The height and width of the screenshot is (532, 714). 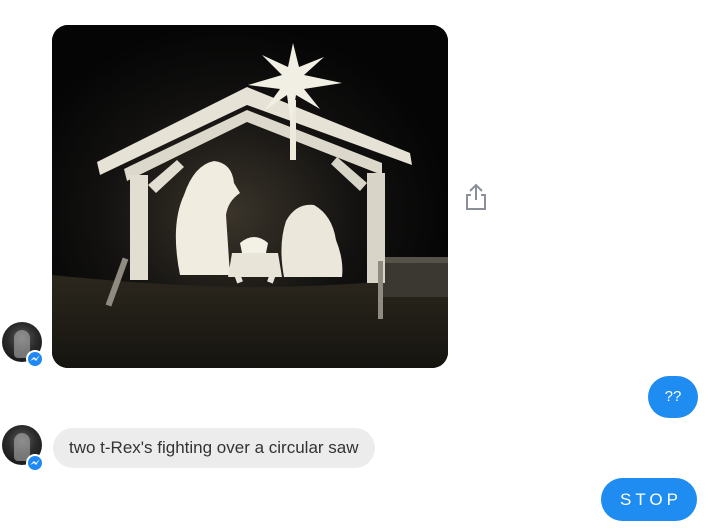 I want to click on share-icon, so click(x=476, y=197).